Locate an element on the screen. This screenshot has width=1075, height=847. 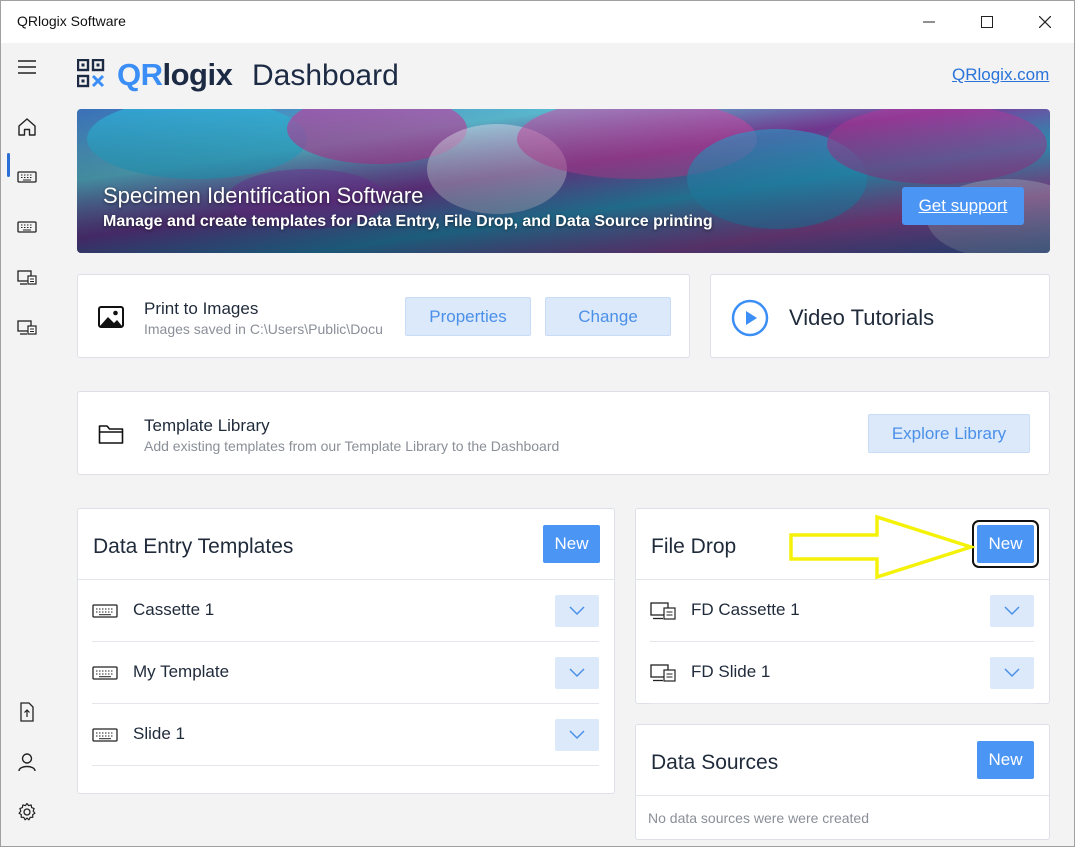
play-icon is located at coordinates (750, 318).